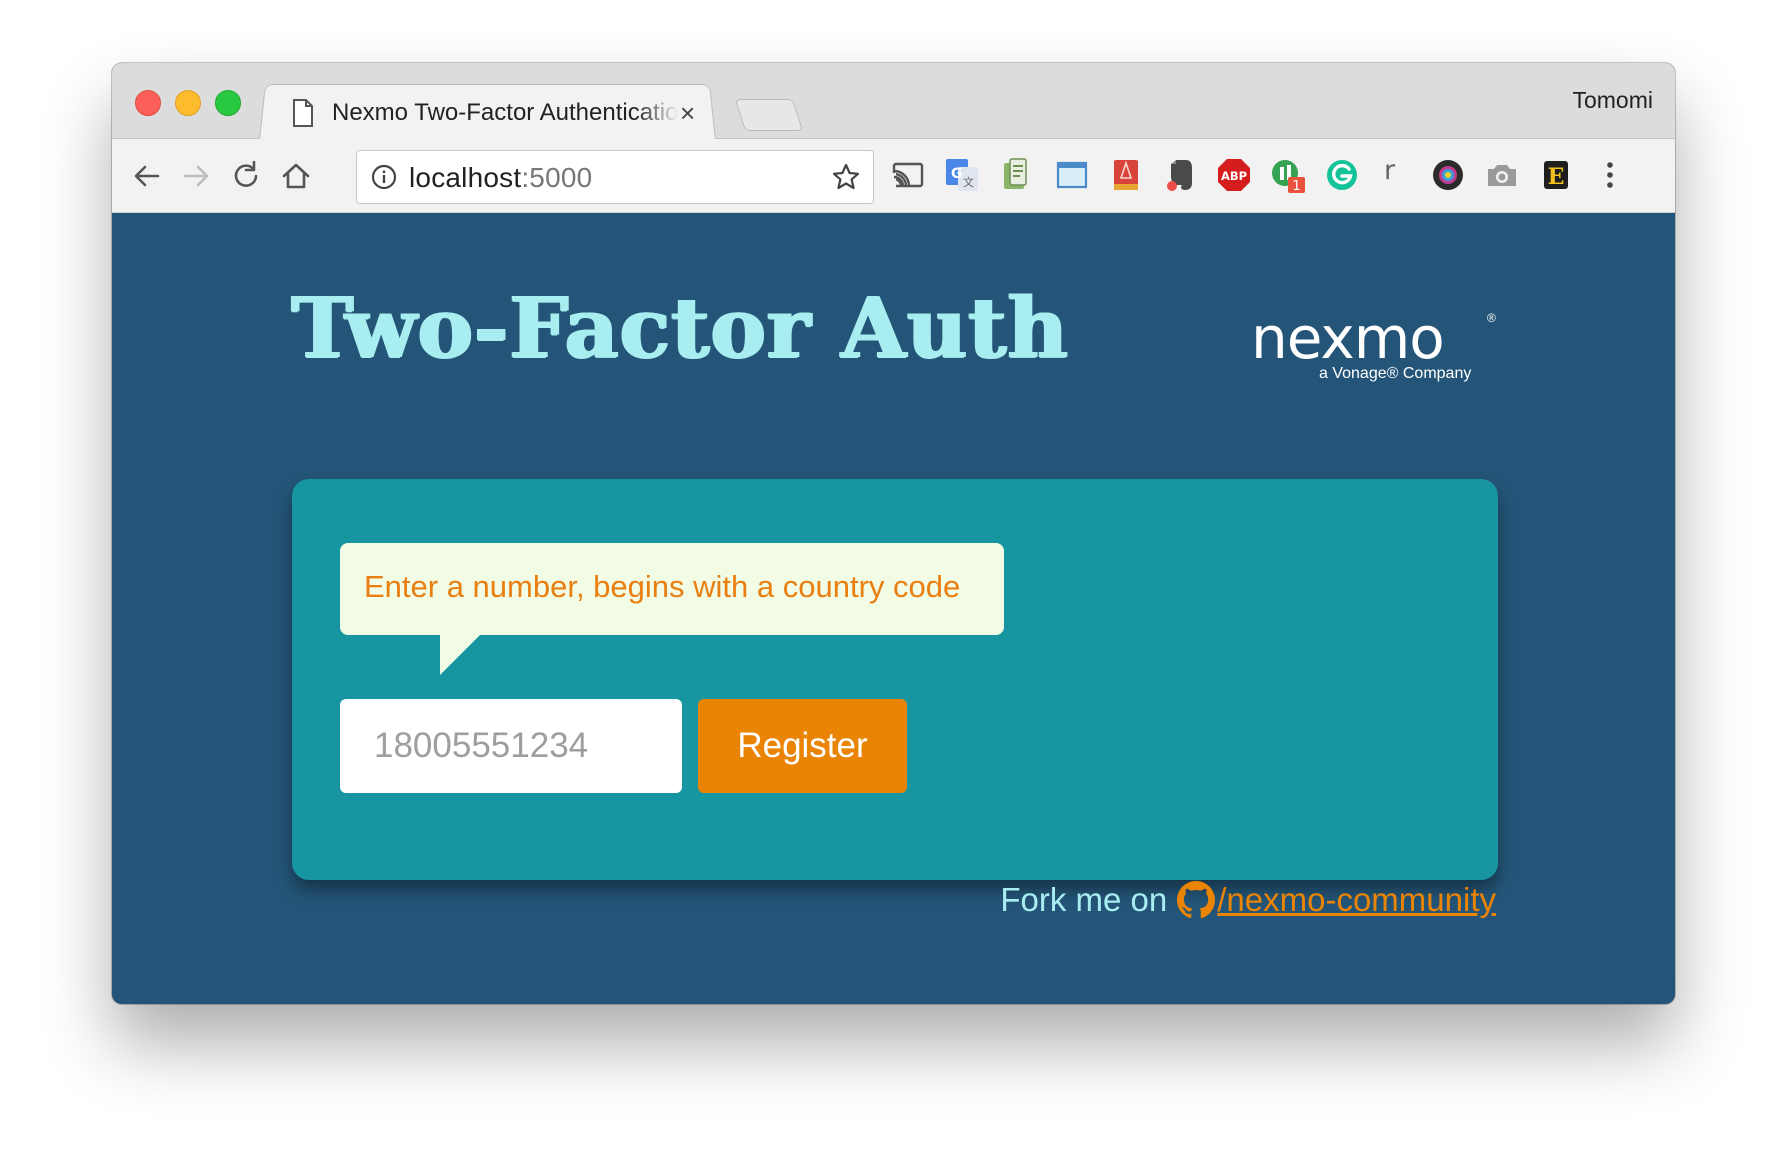 The image size is (1782, 1160). What do you see at coordinates (1296, 186) in the screenshot?
I see `badge-count: 1` at bounding box center [1296, 186].